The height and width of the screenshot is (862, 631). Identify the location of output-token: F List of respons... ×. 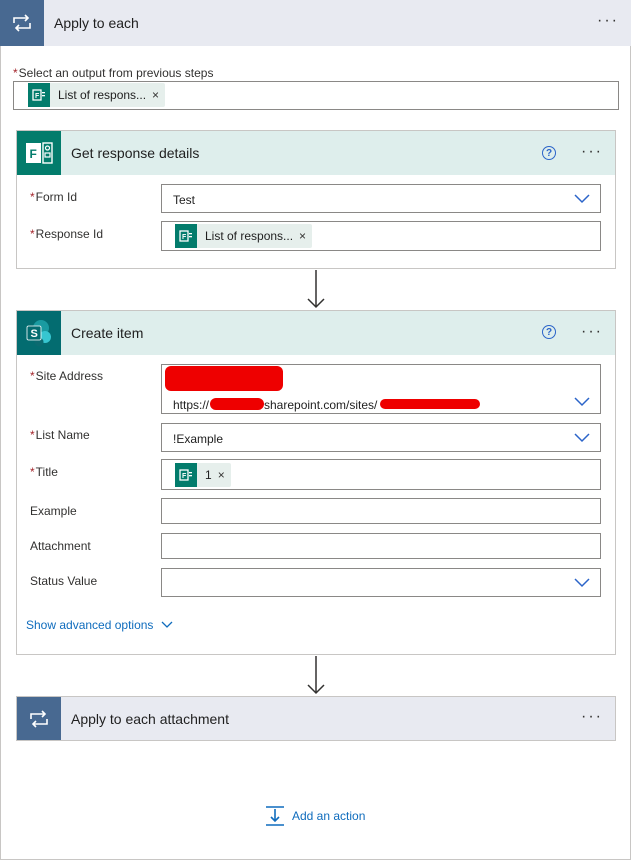
(97, 95).